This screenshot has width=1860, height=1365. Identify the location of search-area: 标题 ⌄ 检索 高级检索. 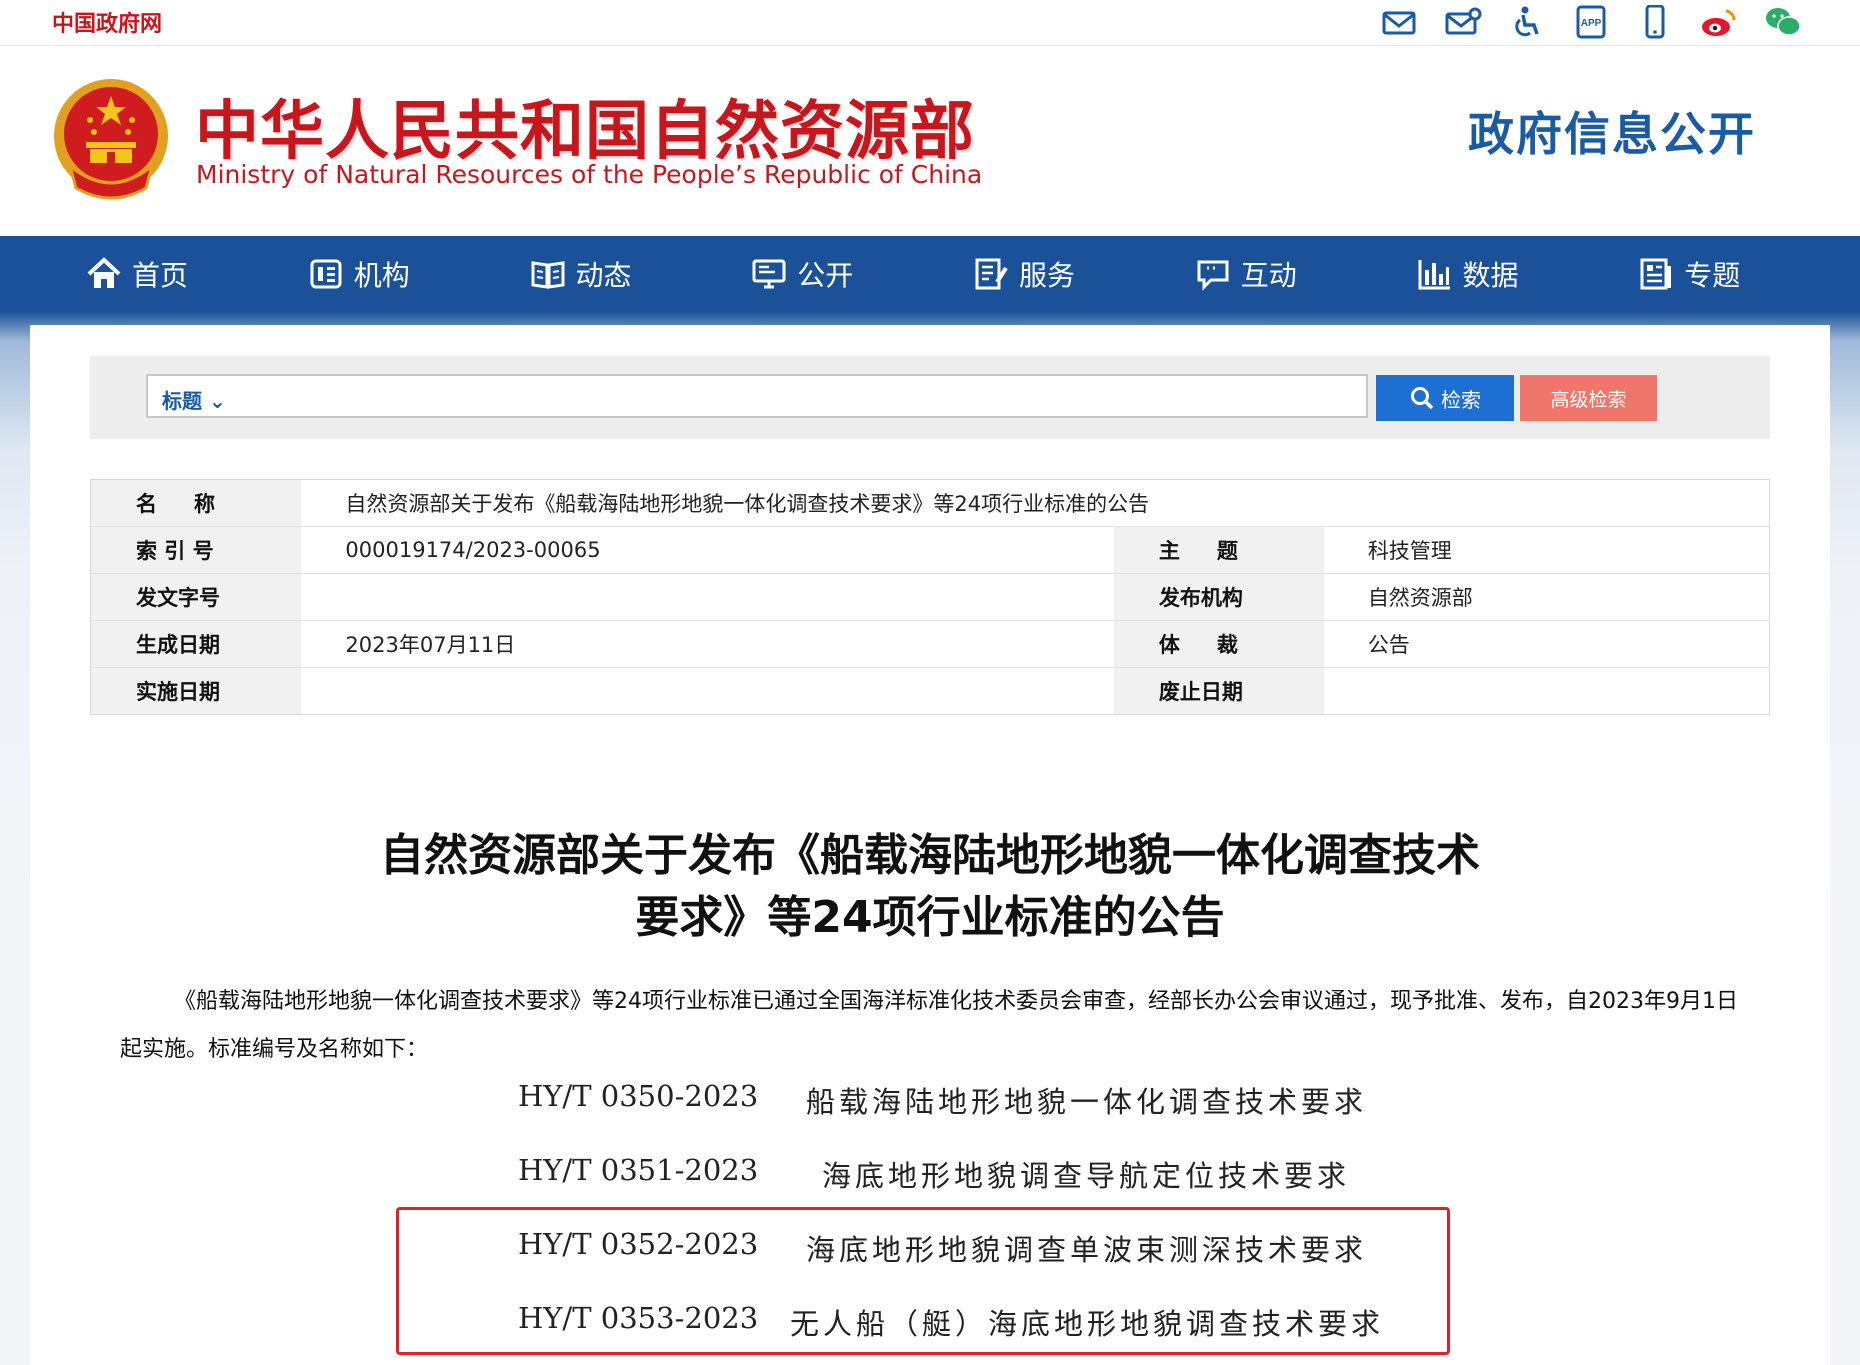
(930, 397).